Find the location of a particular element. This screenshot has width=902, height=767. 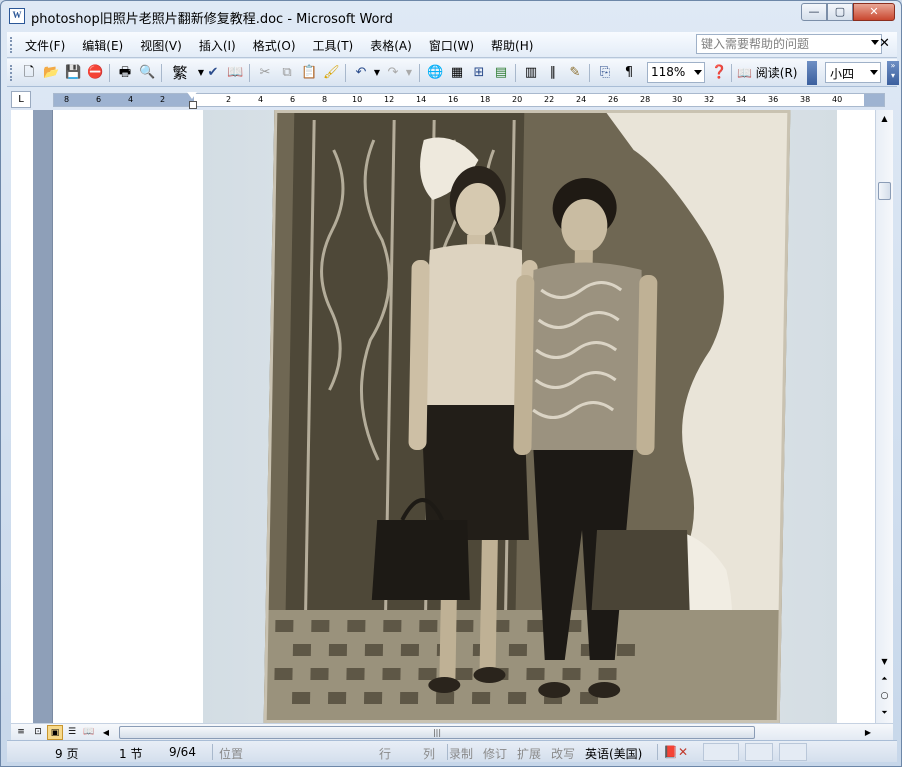

vertical-scrollbar: ▲ ▼ ⏶ ○ ⏷ is located at coordinates (884, 416).